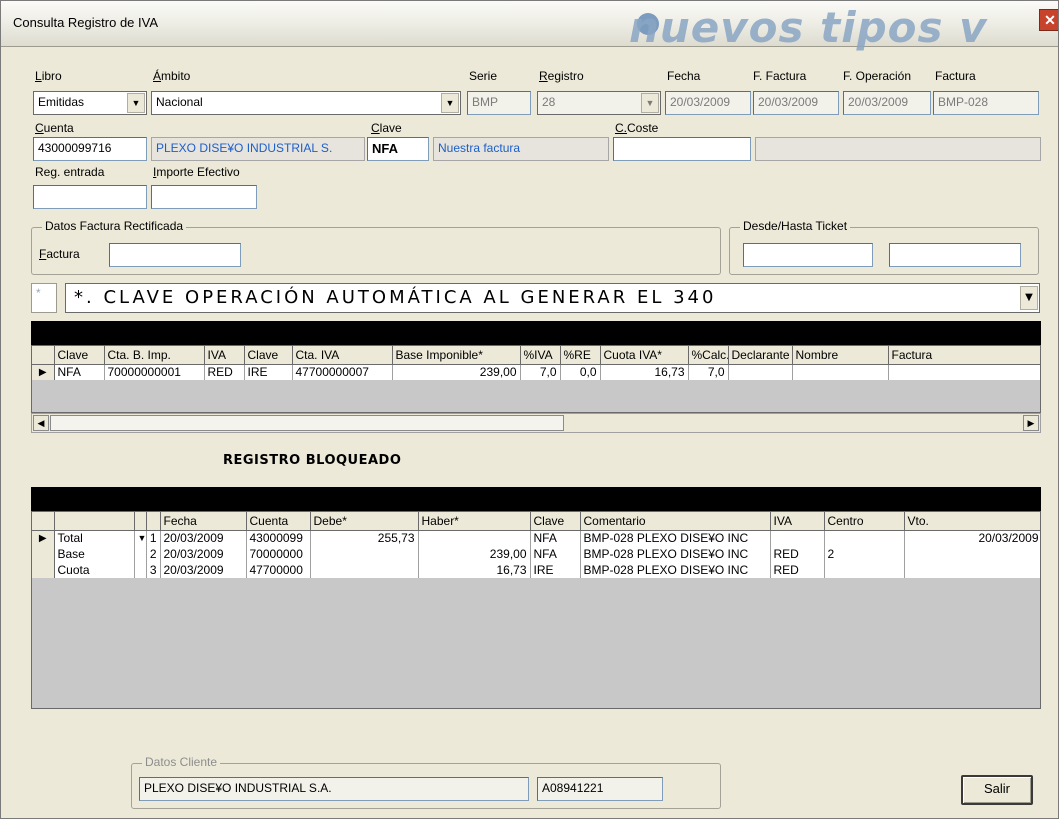 This screenshot has height=819, width=1059. Describe the element at coordinates (887, 103) in the screenshot. I see `f-operacion-field: 20/03/2009` at that location.